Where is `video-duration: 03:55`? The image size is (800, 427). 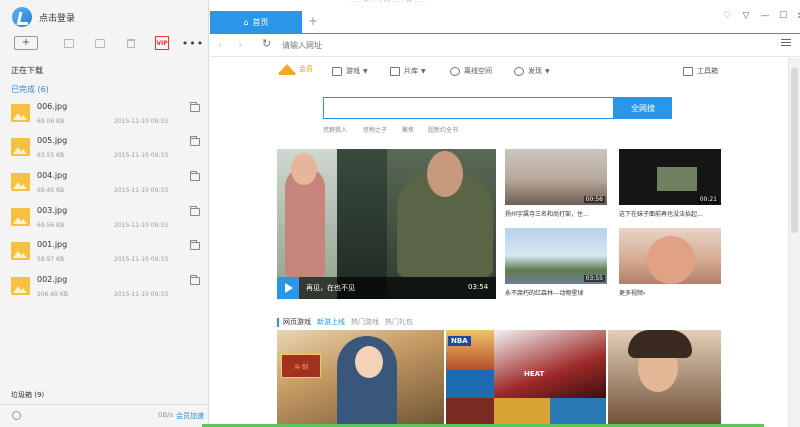
video-duration: 03:55 is located at coordinates (594, 278).